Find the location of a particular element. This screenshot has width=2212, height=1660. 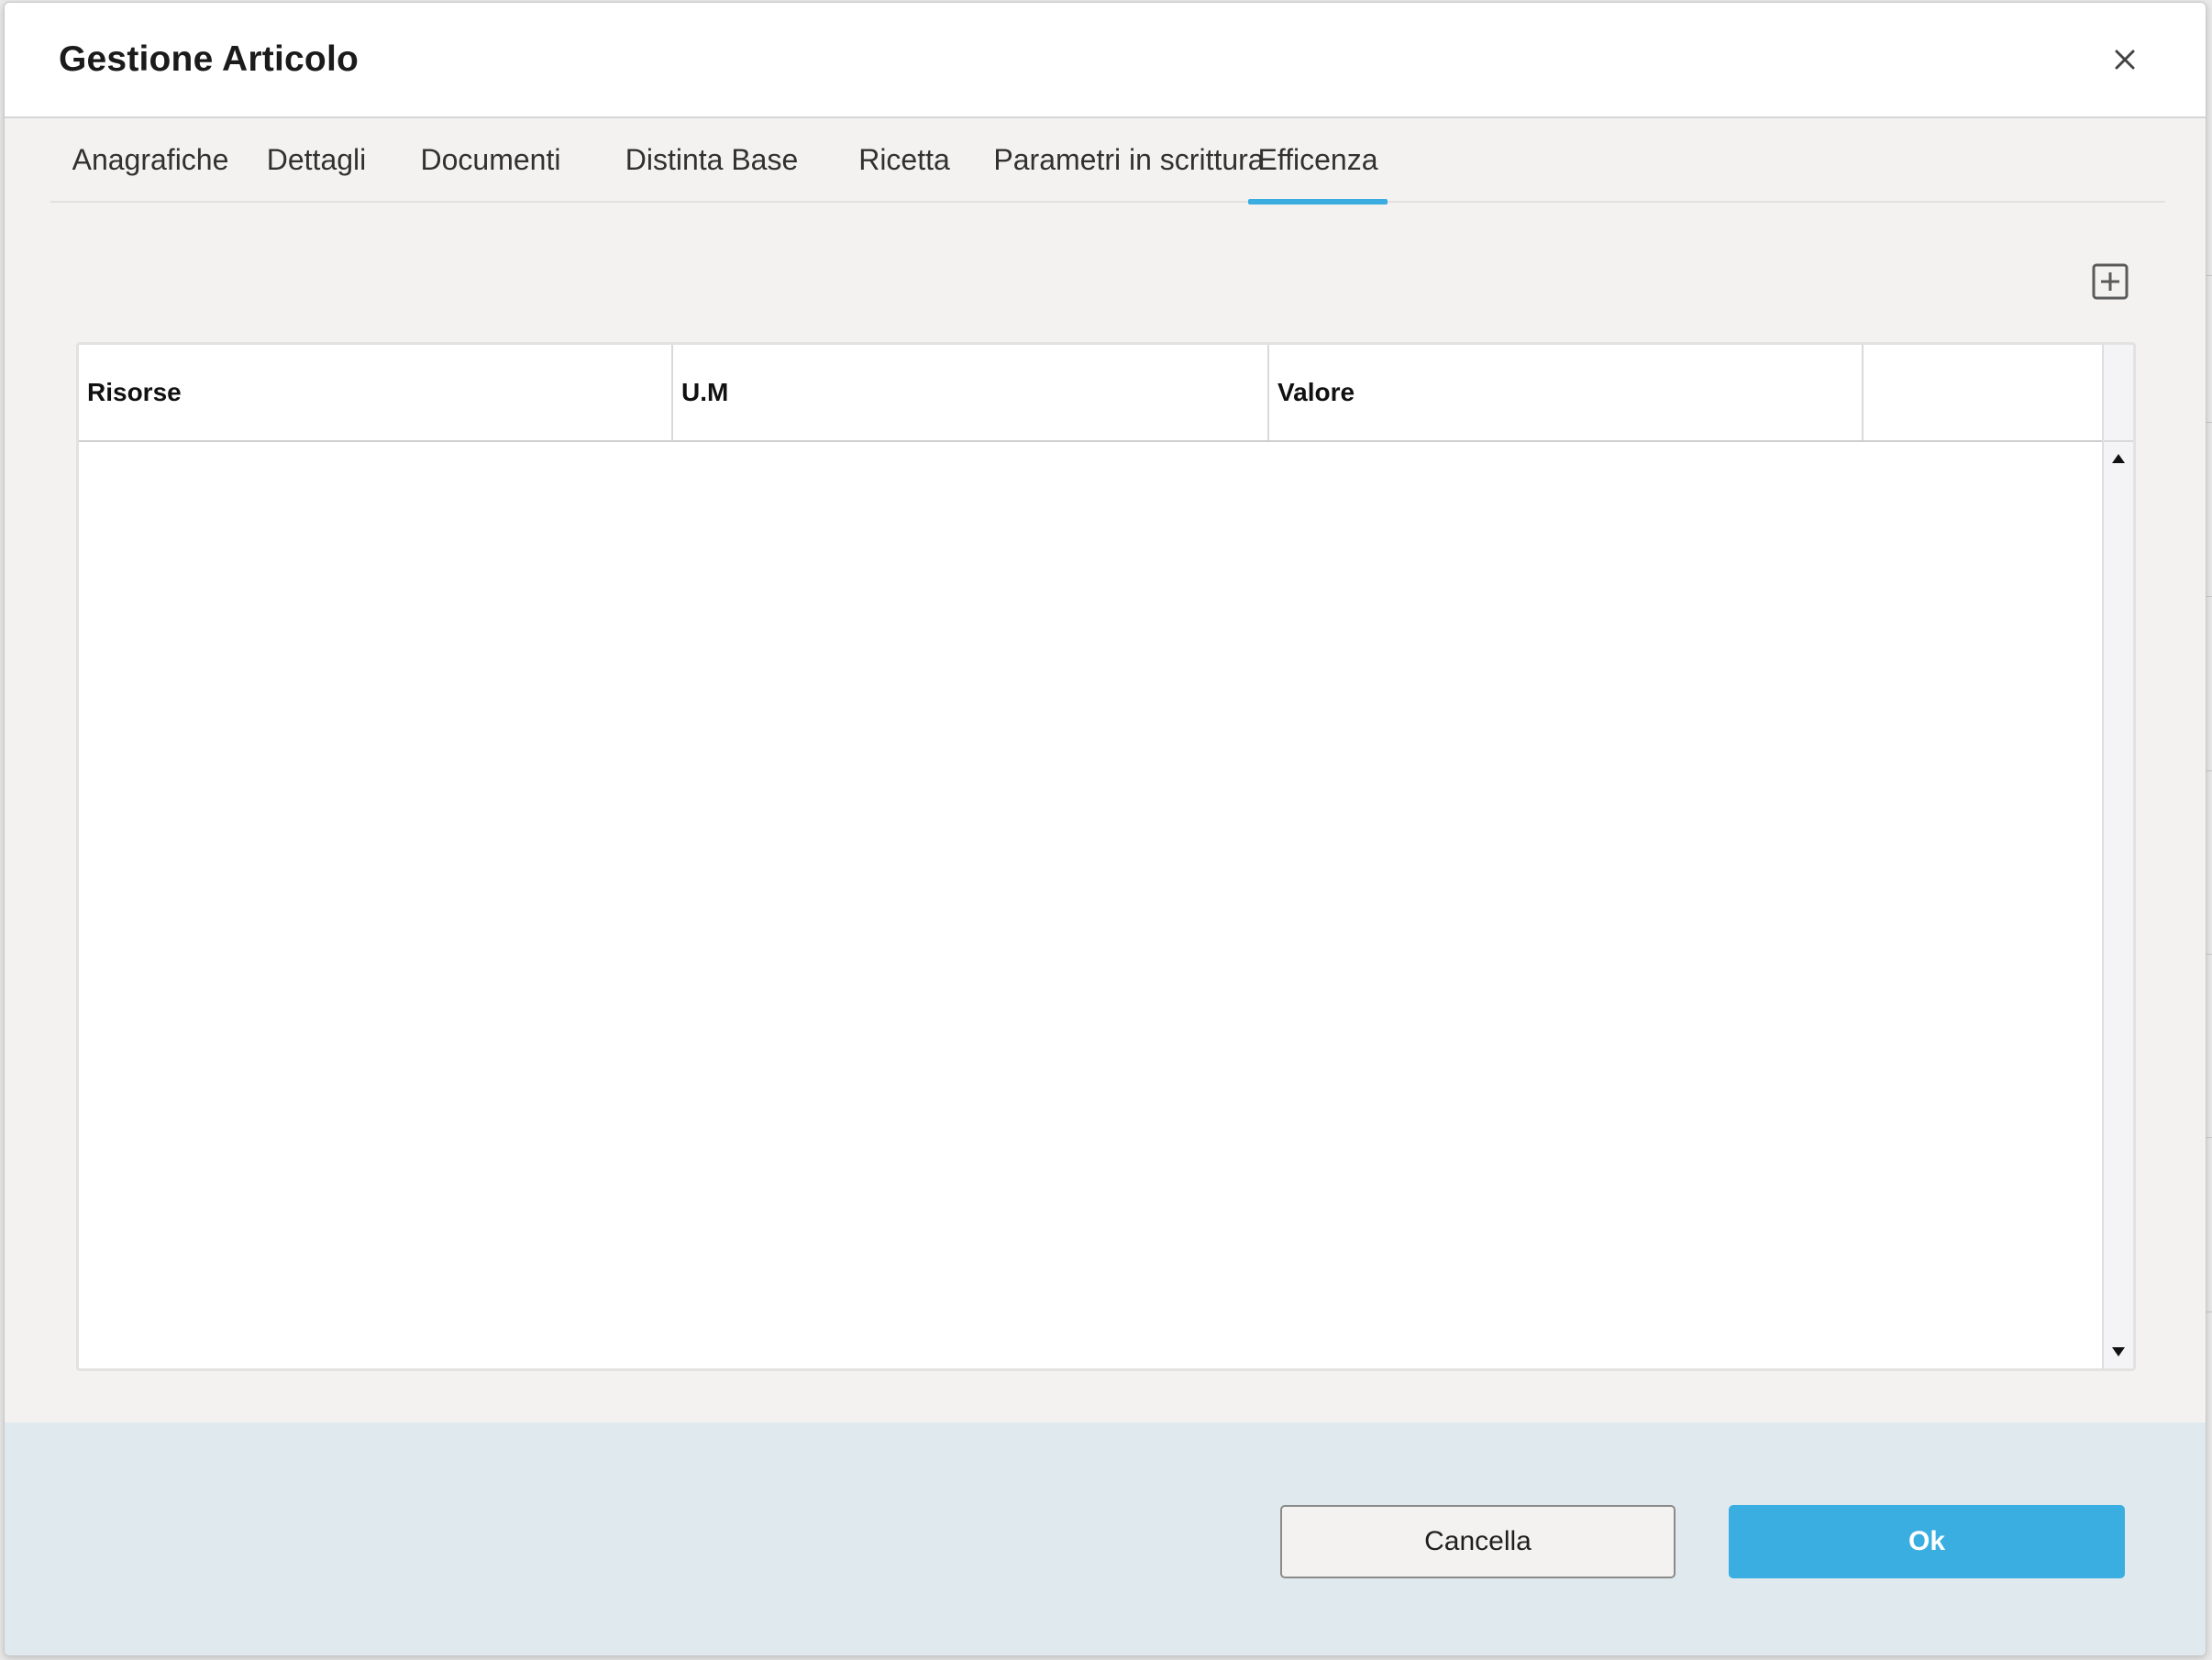

plus-square-icon is located at coordinates (2111, 281).